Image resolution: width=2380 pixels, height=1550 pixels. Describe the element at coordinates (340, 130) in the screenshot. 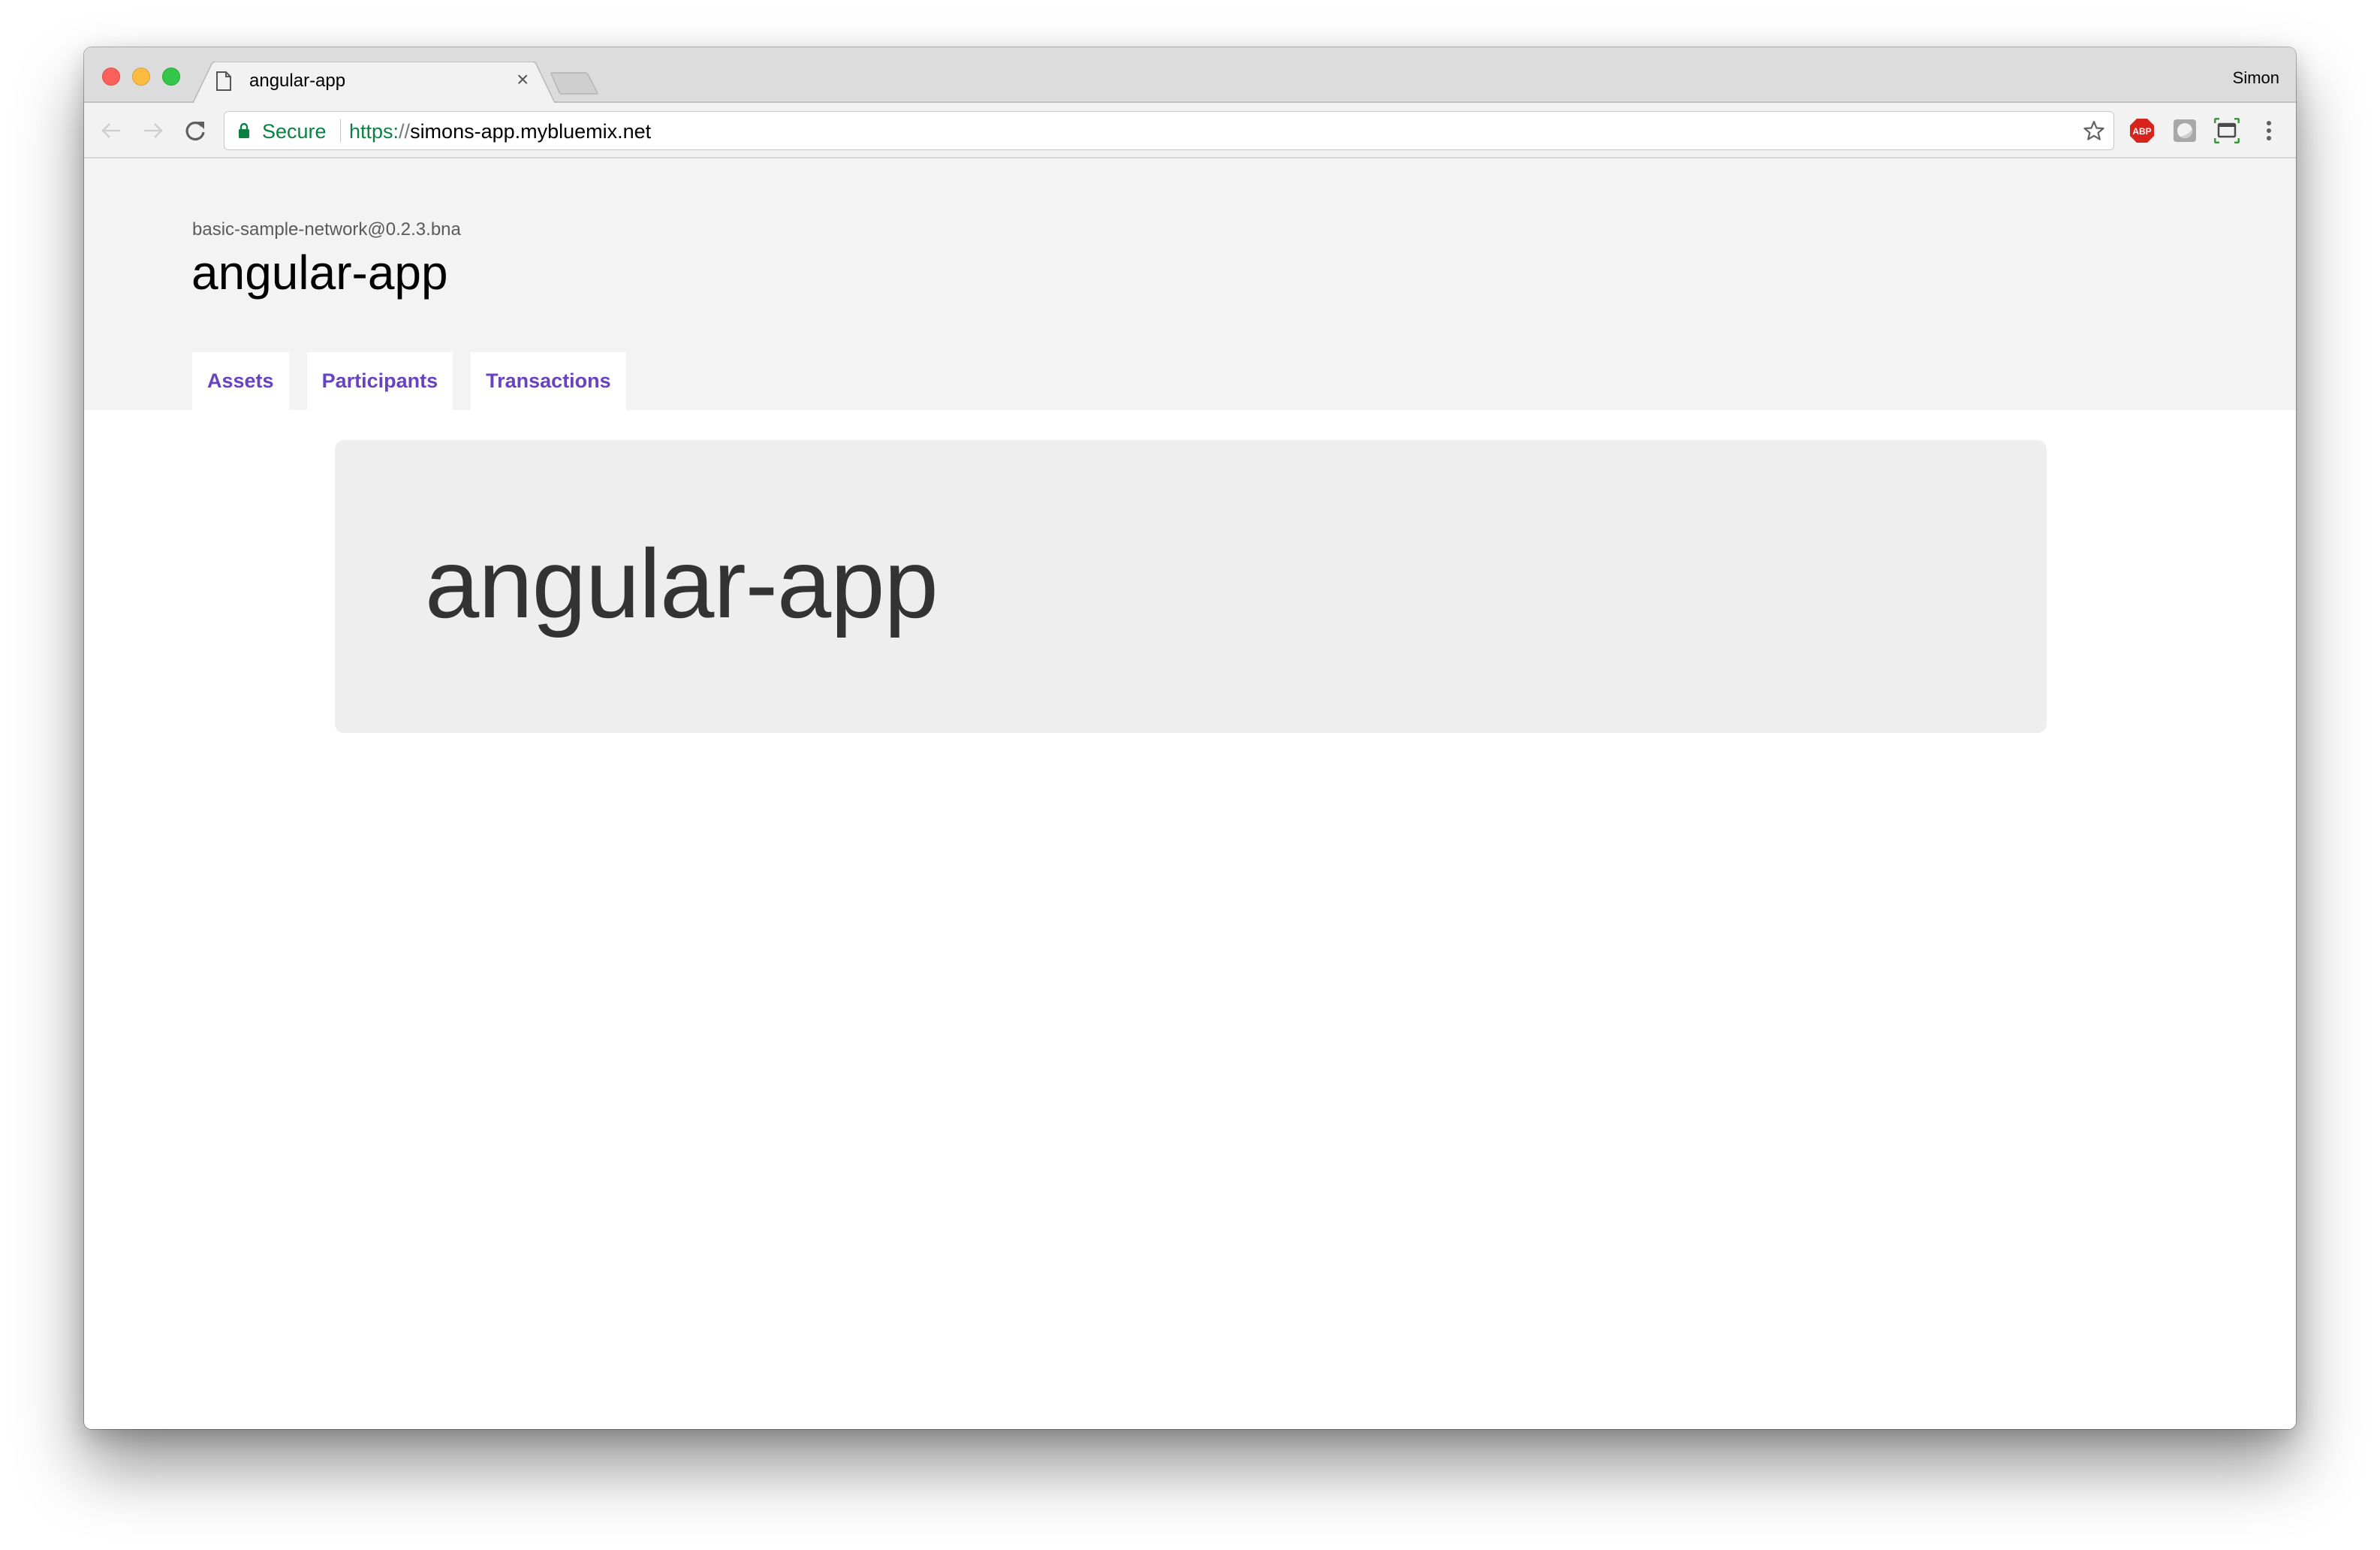

I see `address-separator` at that location.